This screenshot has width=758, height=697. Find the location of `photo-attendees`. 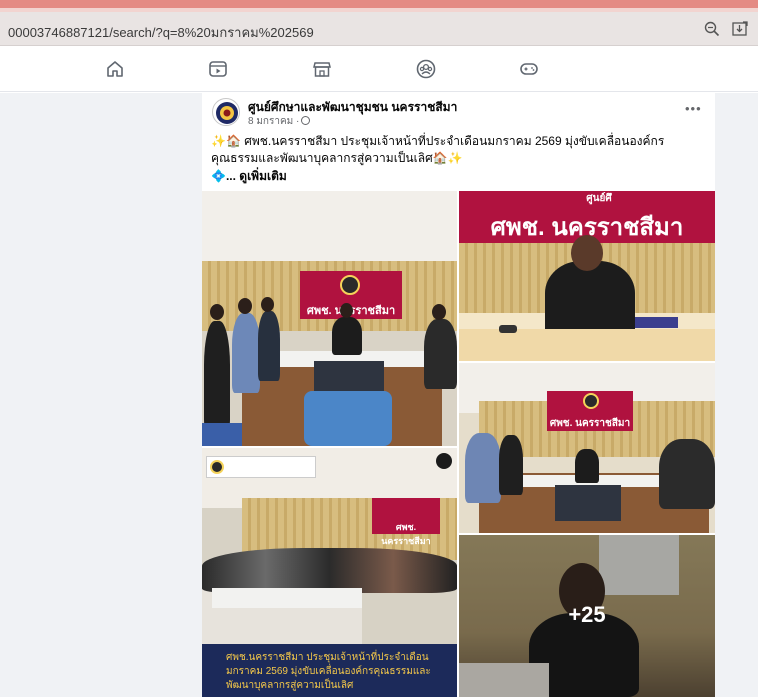

photo-attendees is located at coordinates (329, 570).